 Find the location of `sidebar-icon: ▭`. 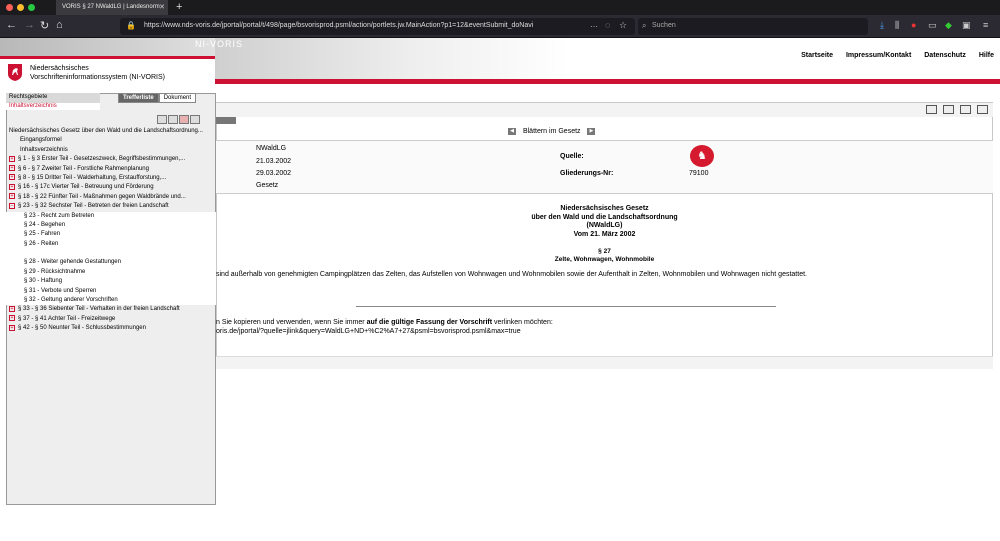

sidebar-icon: ▭ is located at coordinates (932, 25).